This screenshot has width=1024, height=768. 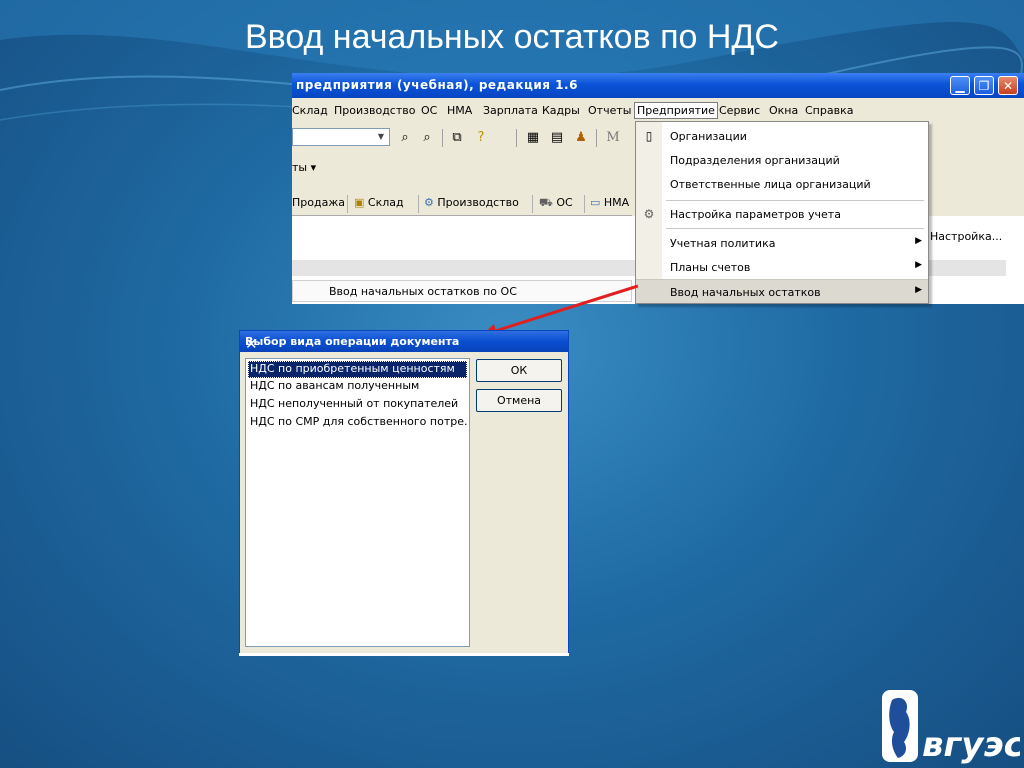 I want to click on menu-item-podrazdeleniya: Подразделения организаций, so click(x=782, y=160).